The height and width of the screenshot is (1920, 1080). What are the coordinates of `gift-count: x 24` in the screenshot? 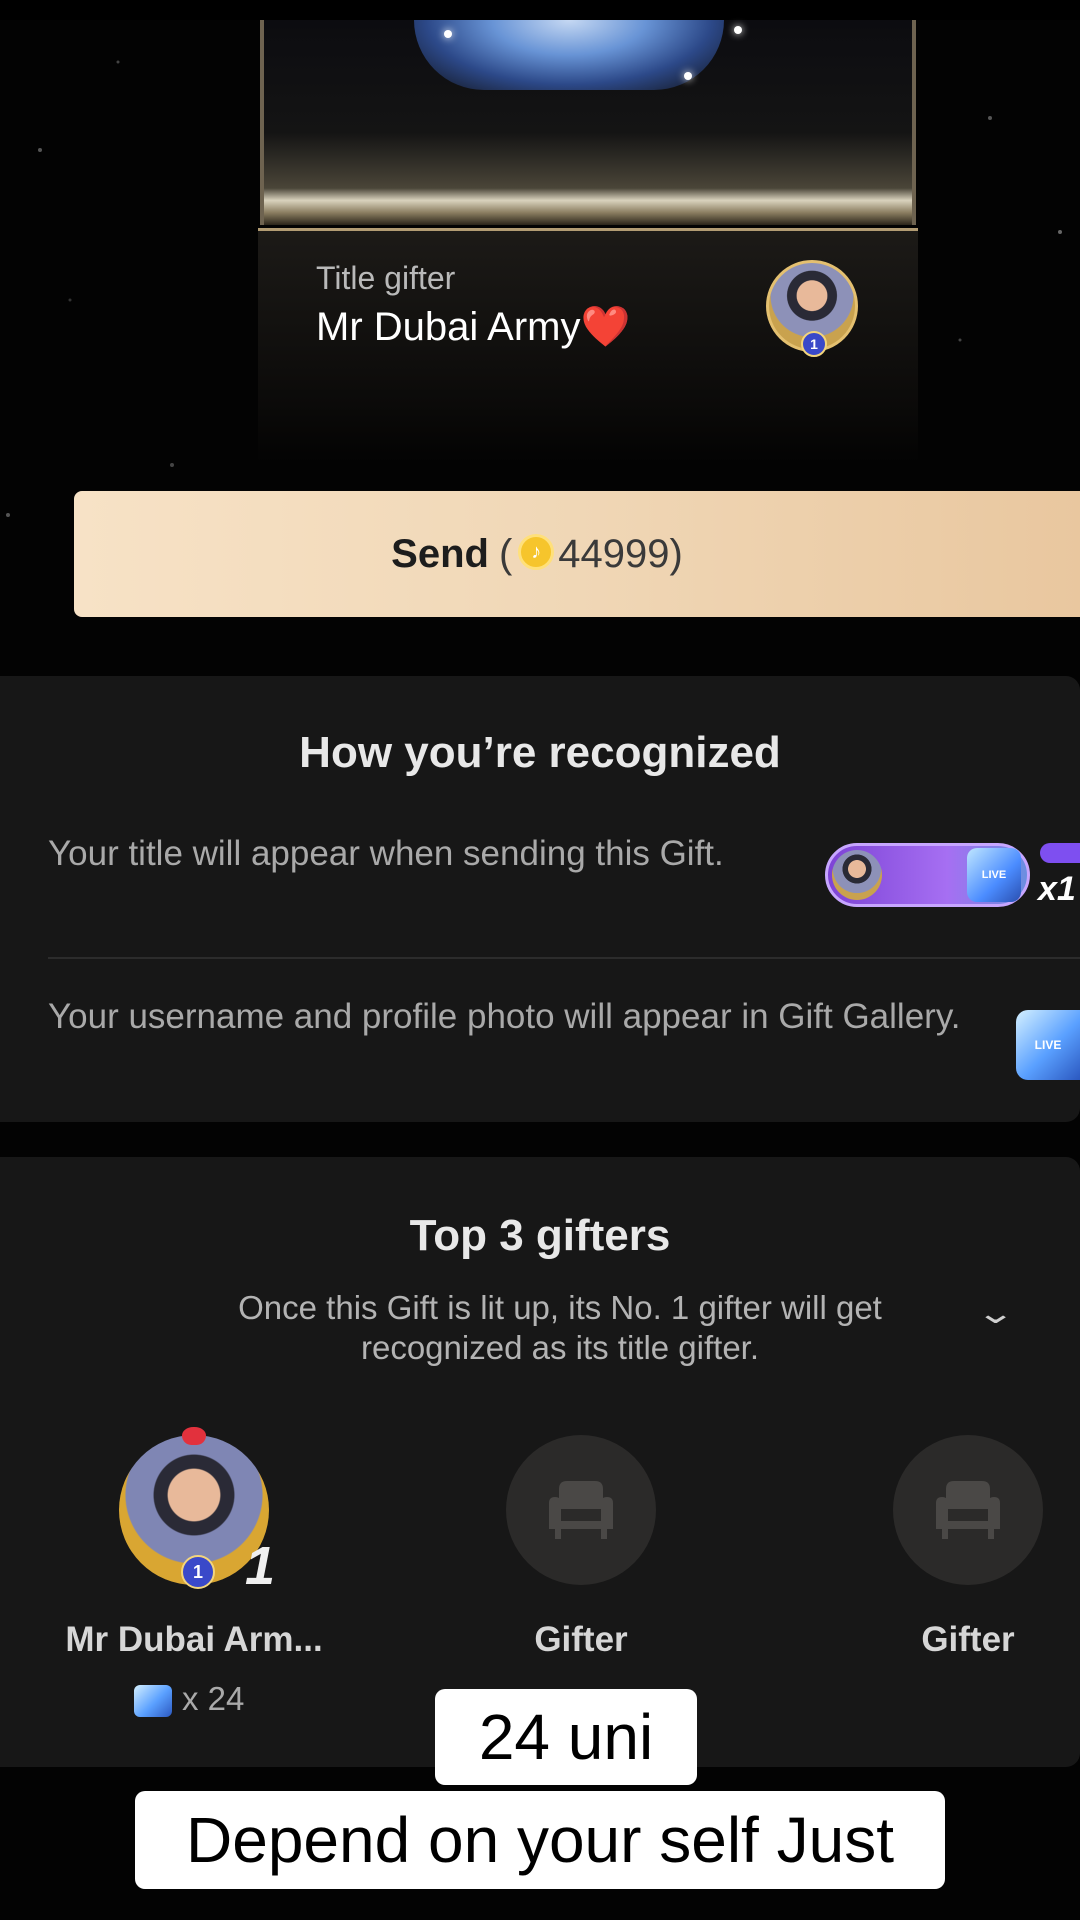 It's located at (189, 1699).